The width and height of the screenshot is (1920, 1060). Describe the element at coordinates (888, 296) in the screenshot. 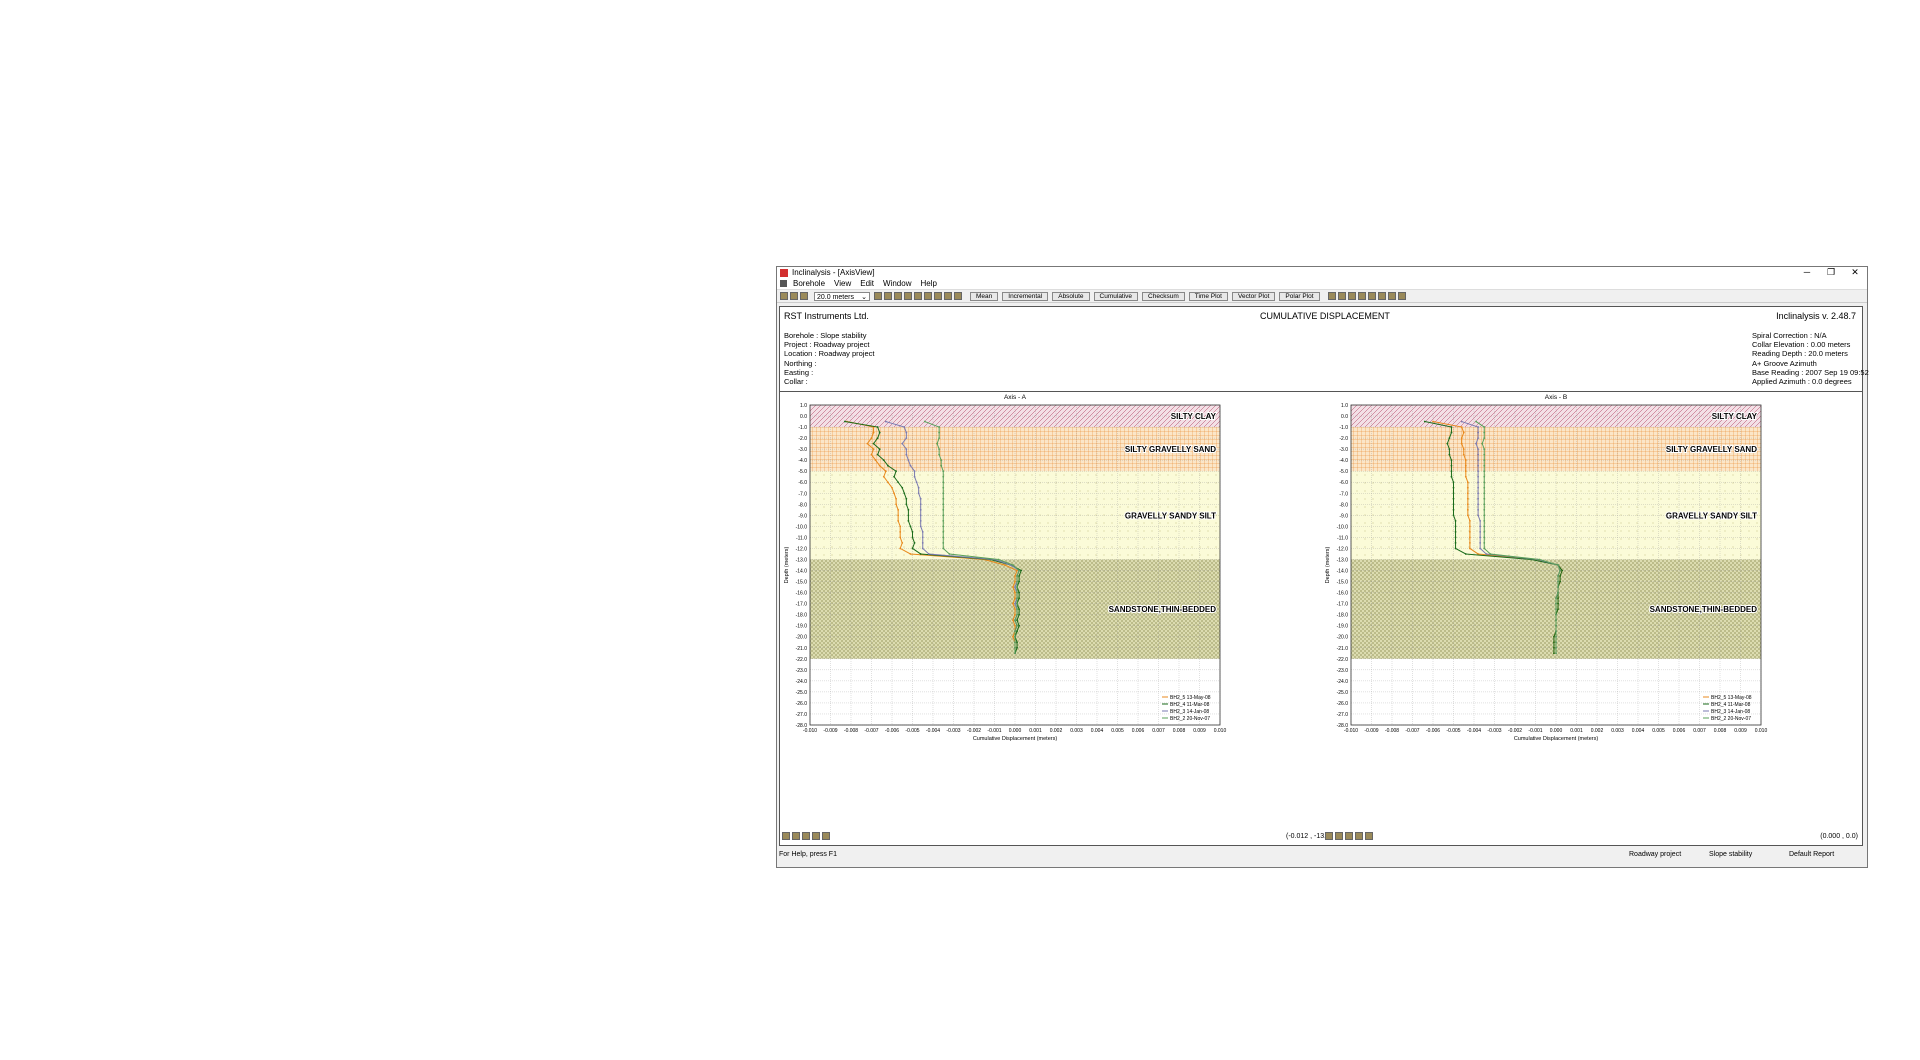

I see `pin-icon` at that location.